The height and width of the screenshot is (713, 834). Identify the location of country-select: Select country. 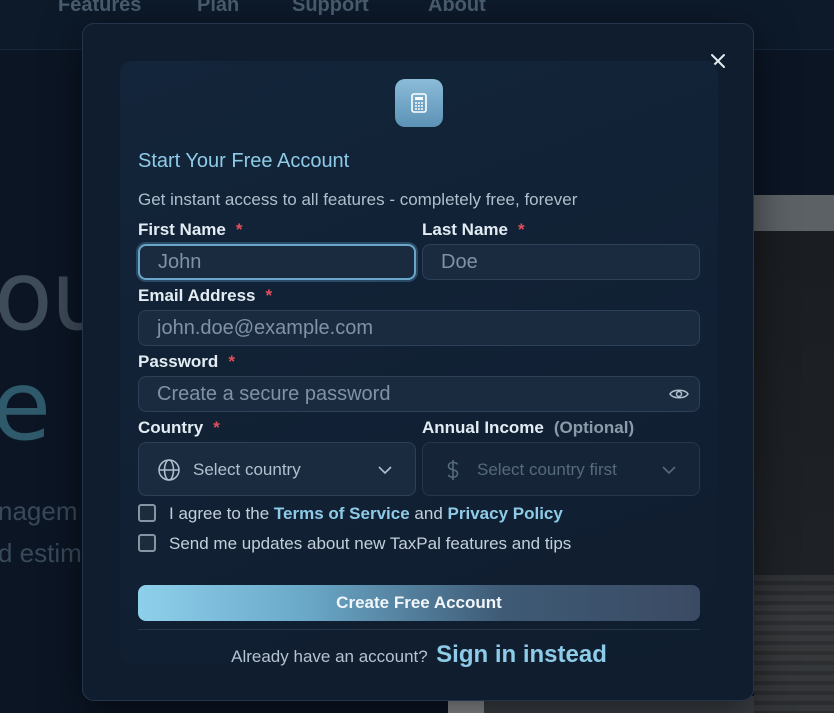
(277, 469).